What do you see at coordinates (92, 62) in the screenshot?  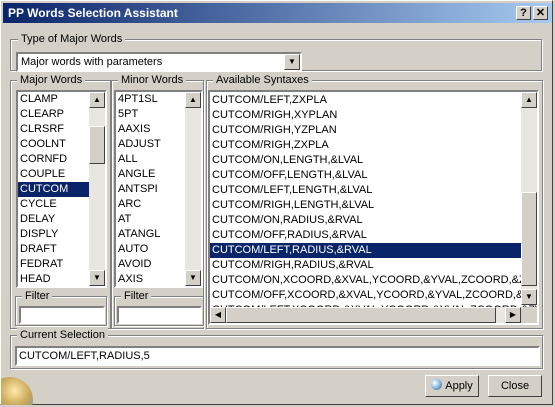 I see `major-words-type-value: Major words with parameters` at bounding box center [92, 62].